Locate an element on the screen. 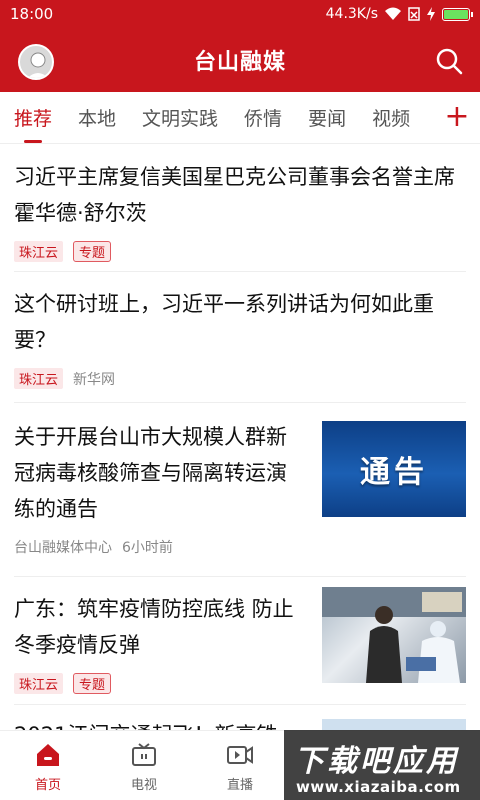  publisher: 台山融媒体中心 is located at coordinates (63, 548).